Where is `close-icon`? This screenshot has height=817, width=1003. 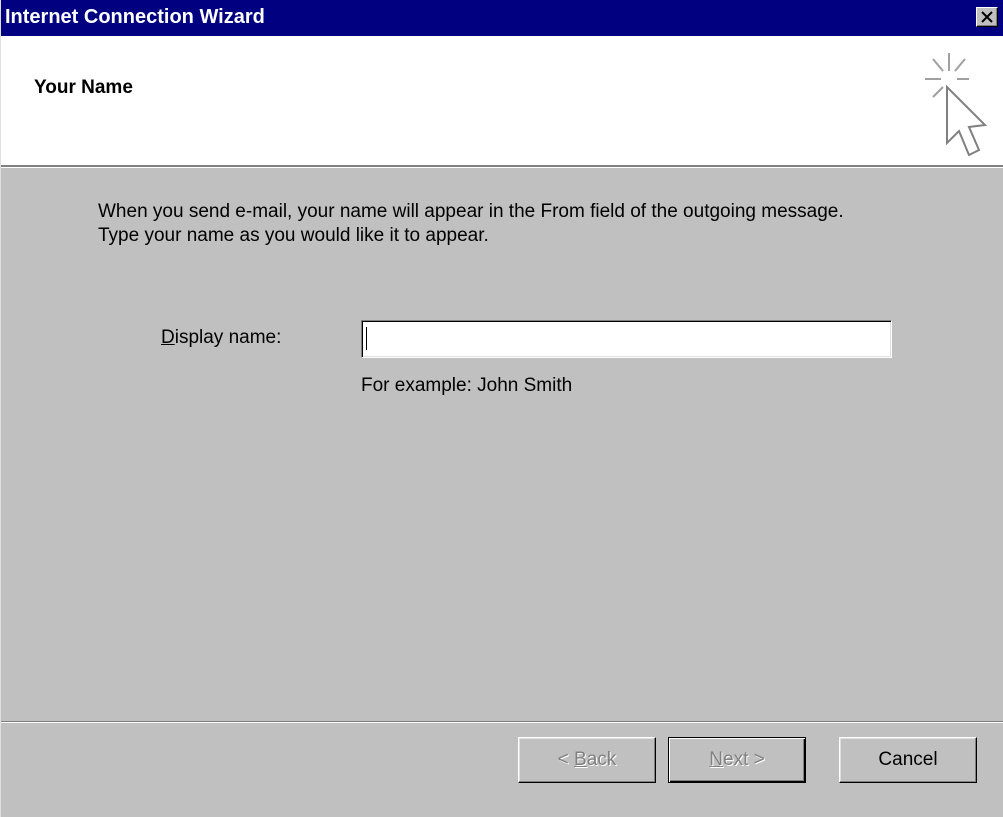 close-icon is located at coordinates (987, 17).